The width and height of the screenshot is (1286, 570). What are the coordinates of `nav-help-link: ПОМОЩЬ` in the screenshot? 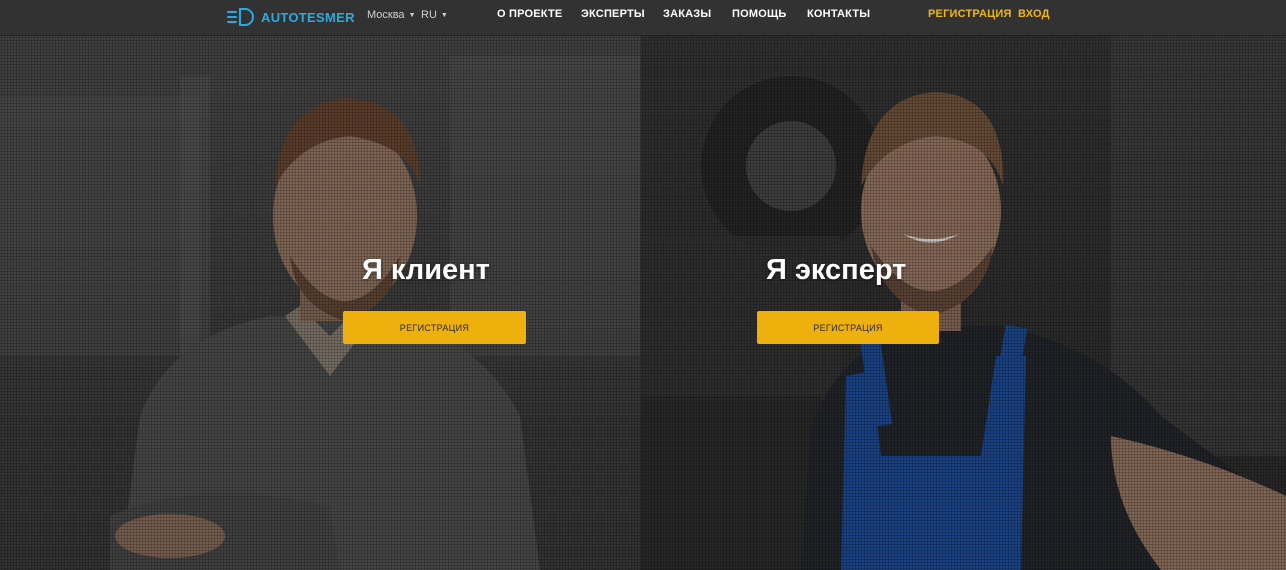 It's located at (759, 14).